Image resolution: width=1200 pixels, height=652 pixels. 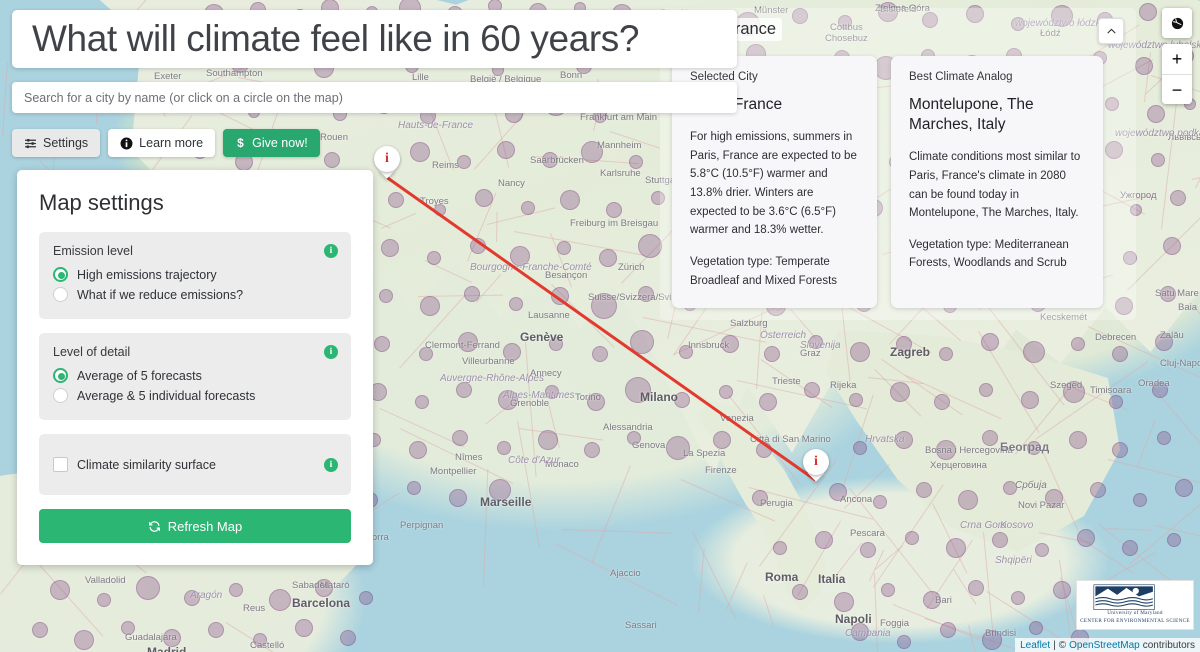 What do you see at coordinates (60, 464) in the screenshot?
I see `checkbox-input` at bounding box center [60, 464].